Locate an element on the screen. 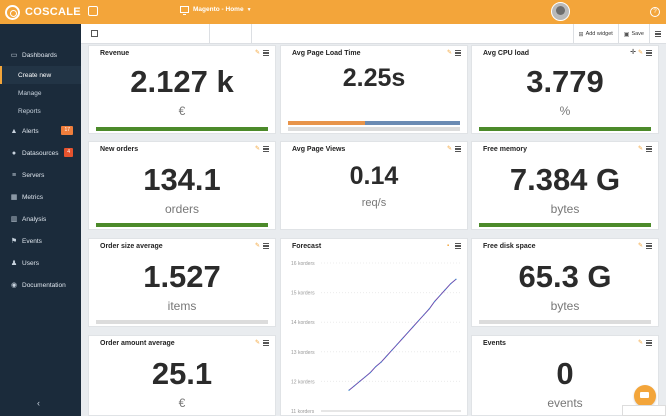  dashboard-home-icon is located at coordinates (93, 11).